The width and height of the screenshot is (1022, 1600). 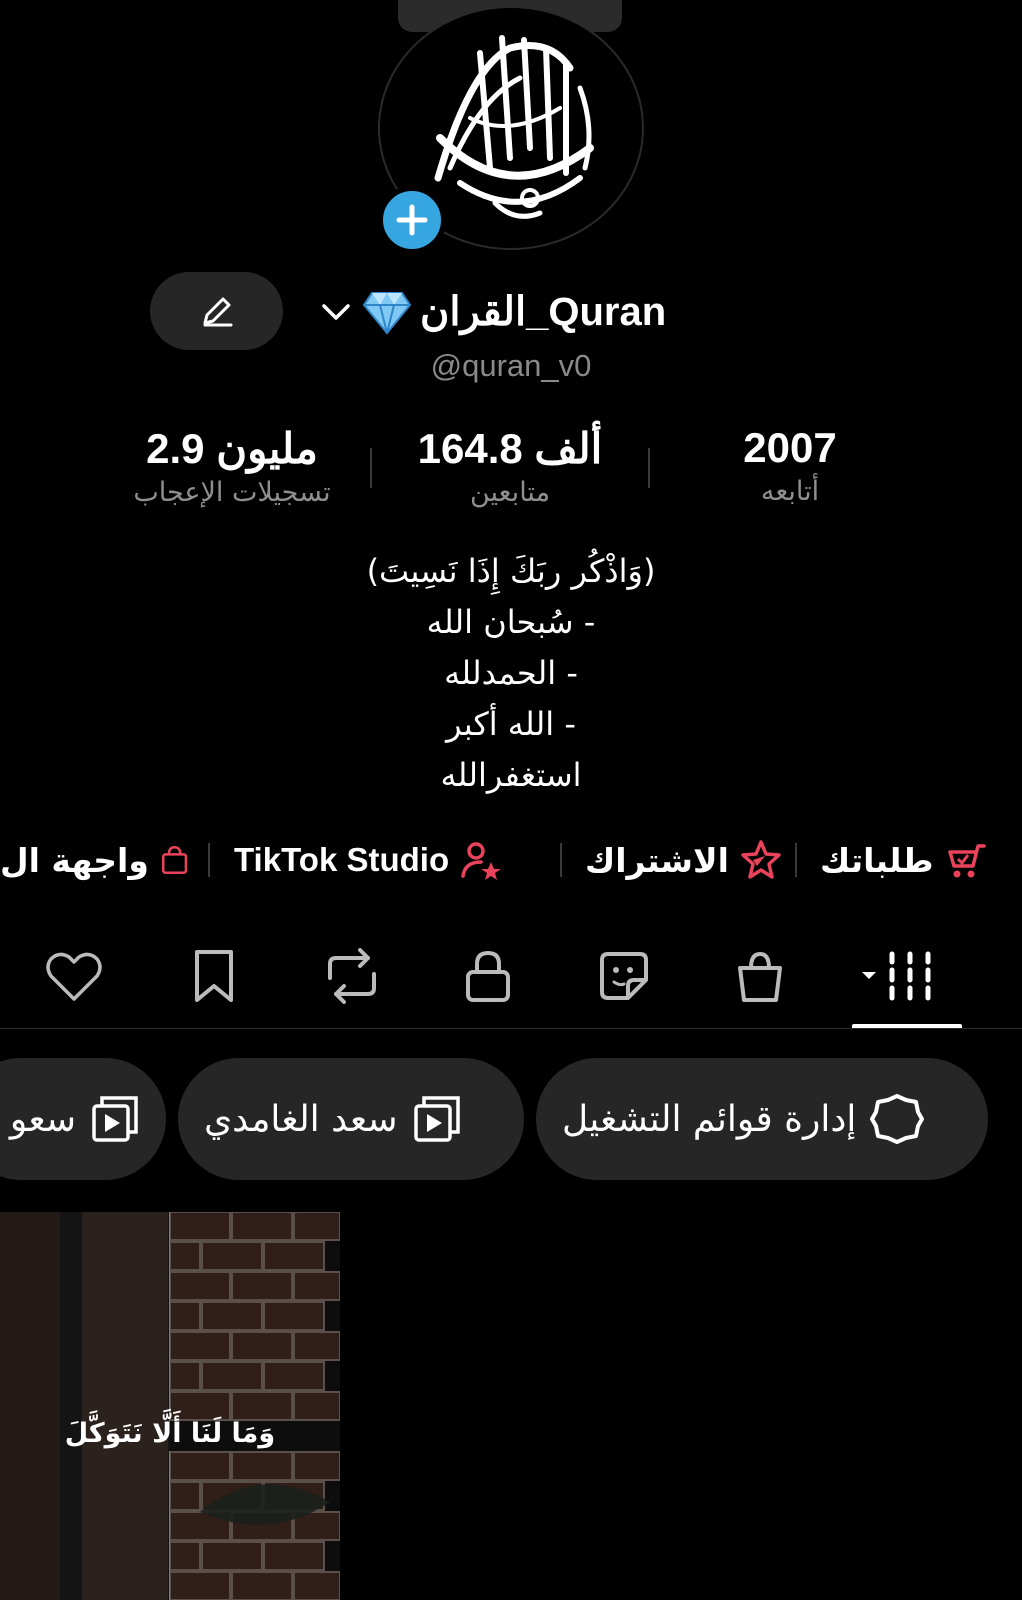 What do you see at coordinates (790, 491) in the screenshot?
I see `following-label: أتابعه` at bounding box center [790, 491].